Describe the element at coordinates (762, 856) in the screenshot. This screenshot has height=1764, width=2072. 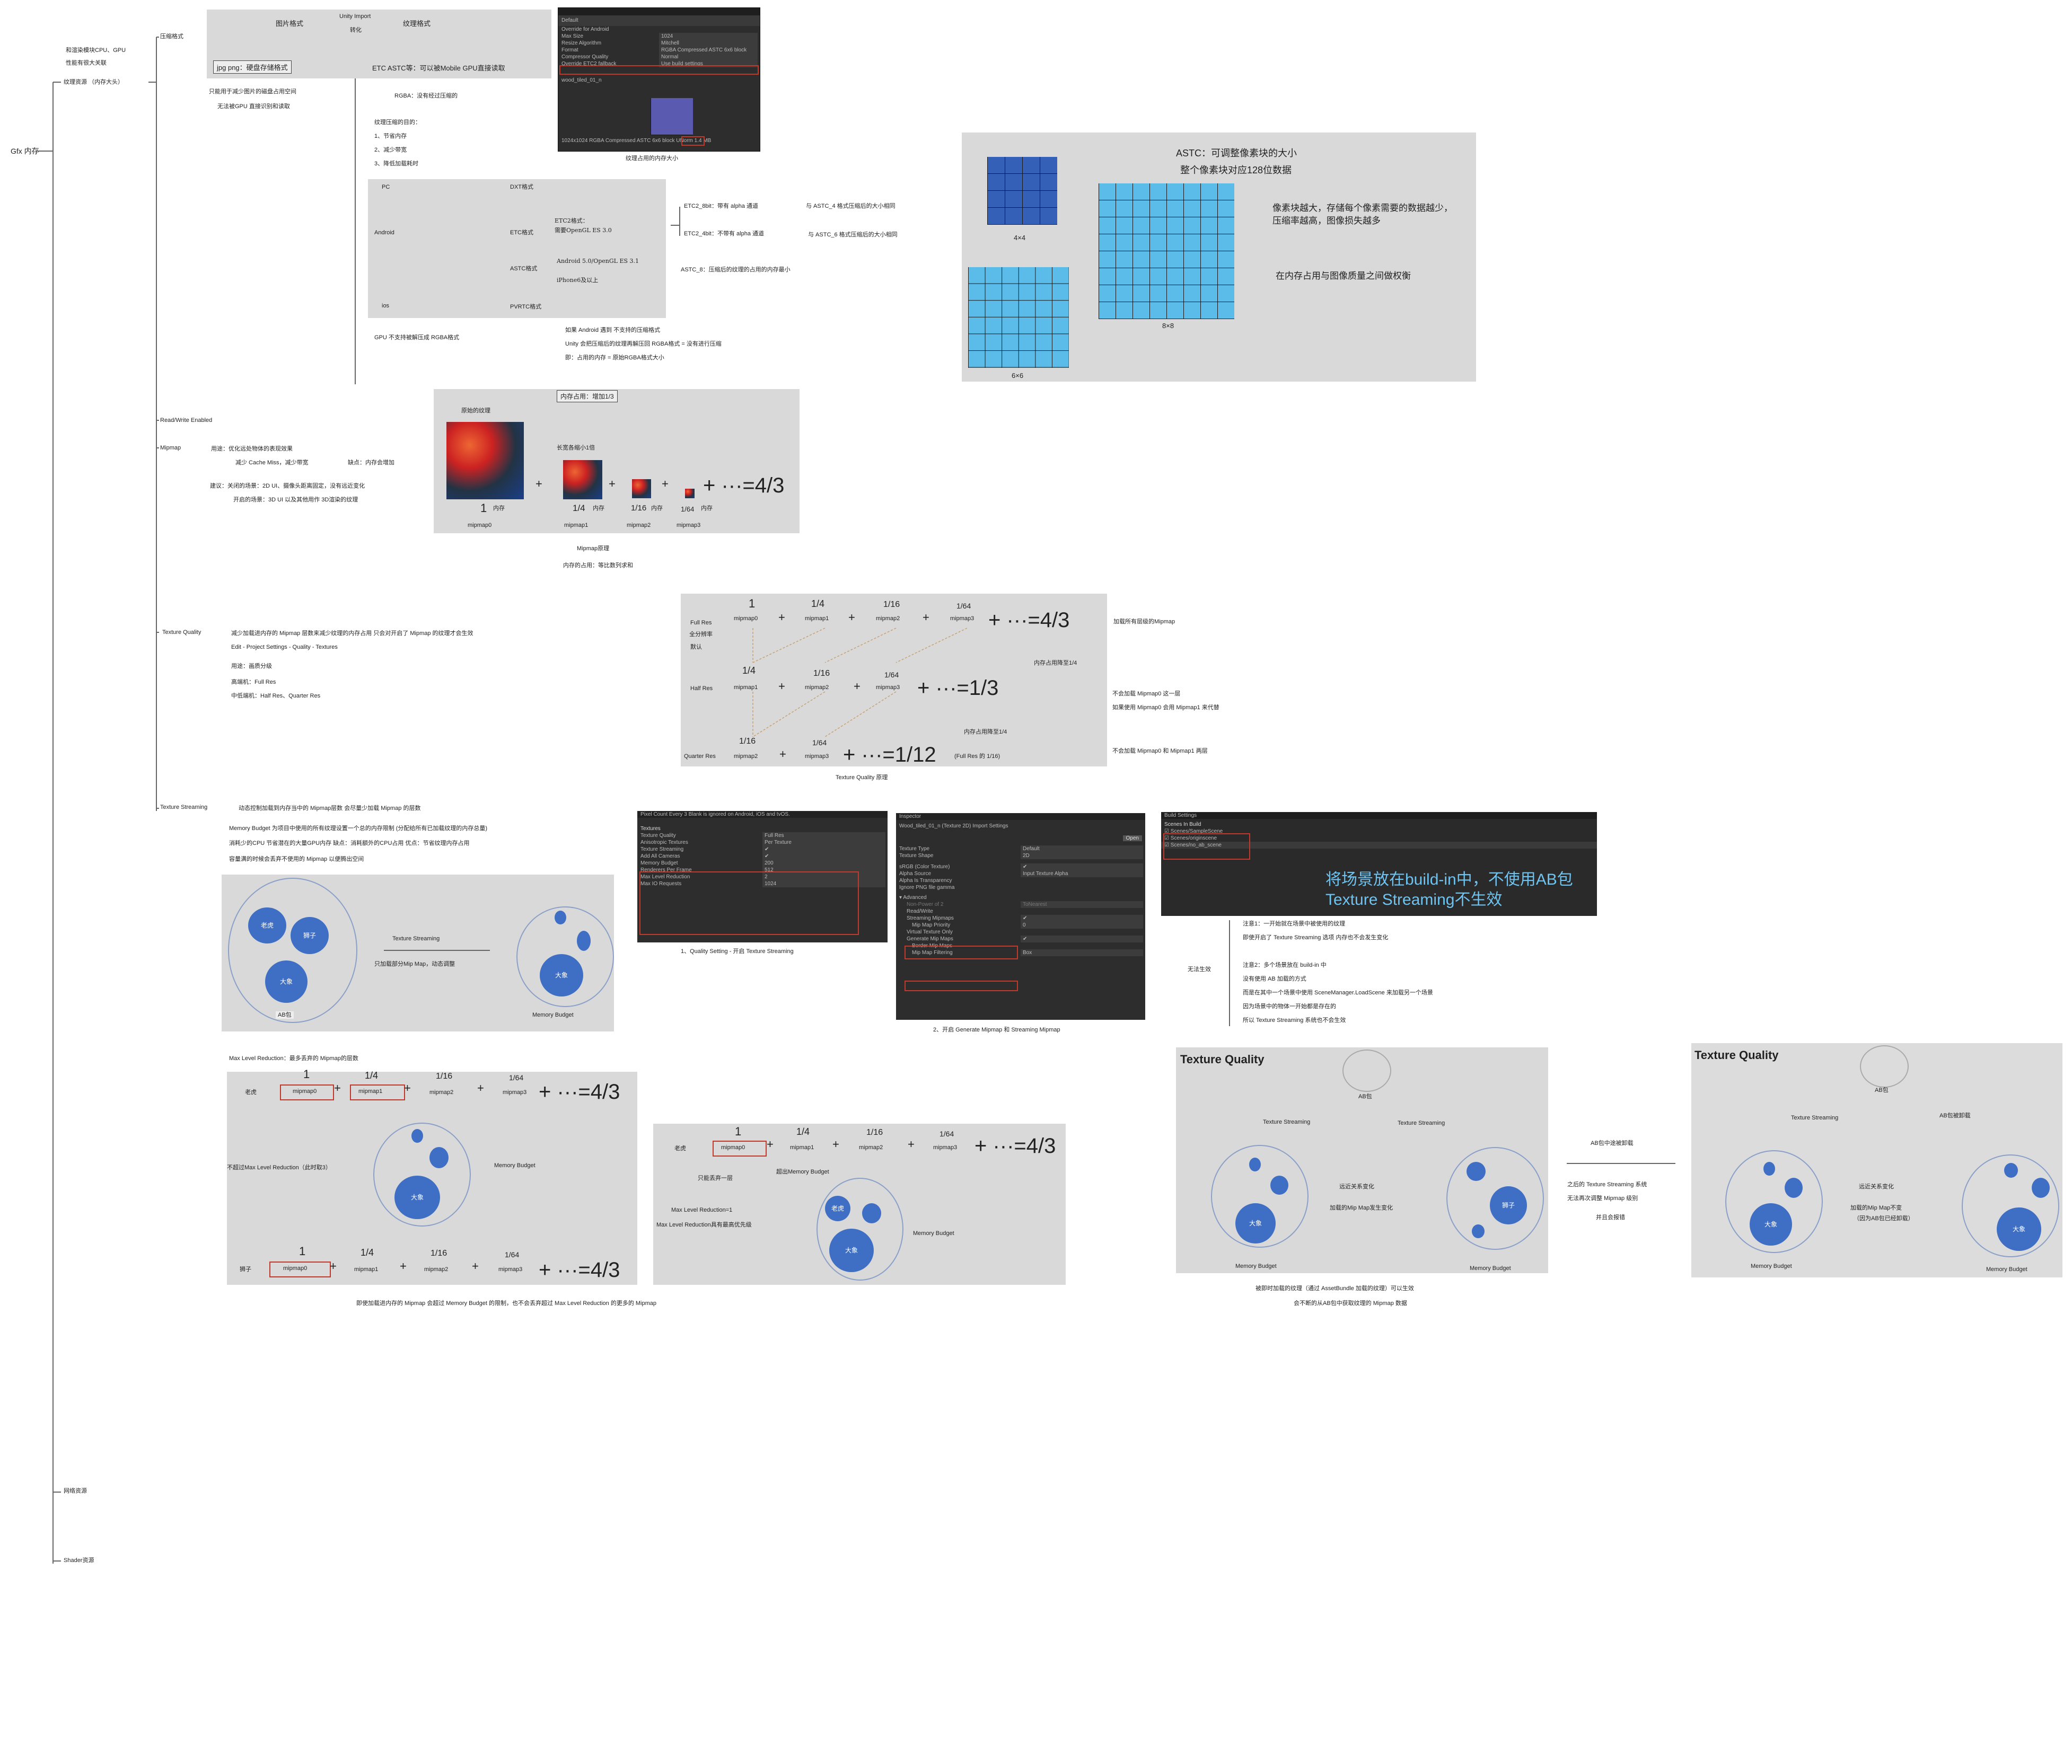
I see `setting-row: Add All Cameras ✔` at that location.